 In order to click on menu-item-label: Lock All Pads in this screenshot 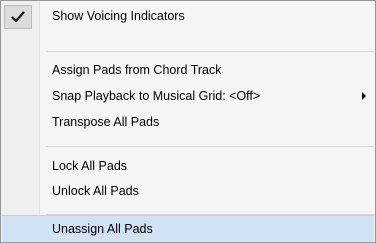, I will do `click(90, 166)`.